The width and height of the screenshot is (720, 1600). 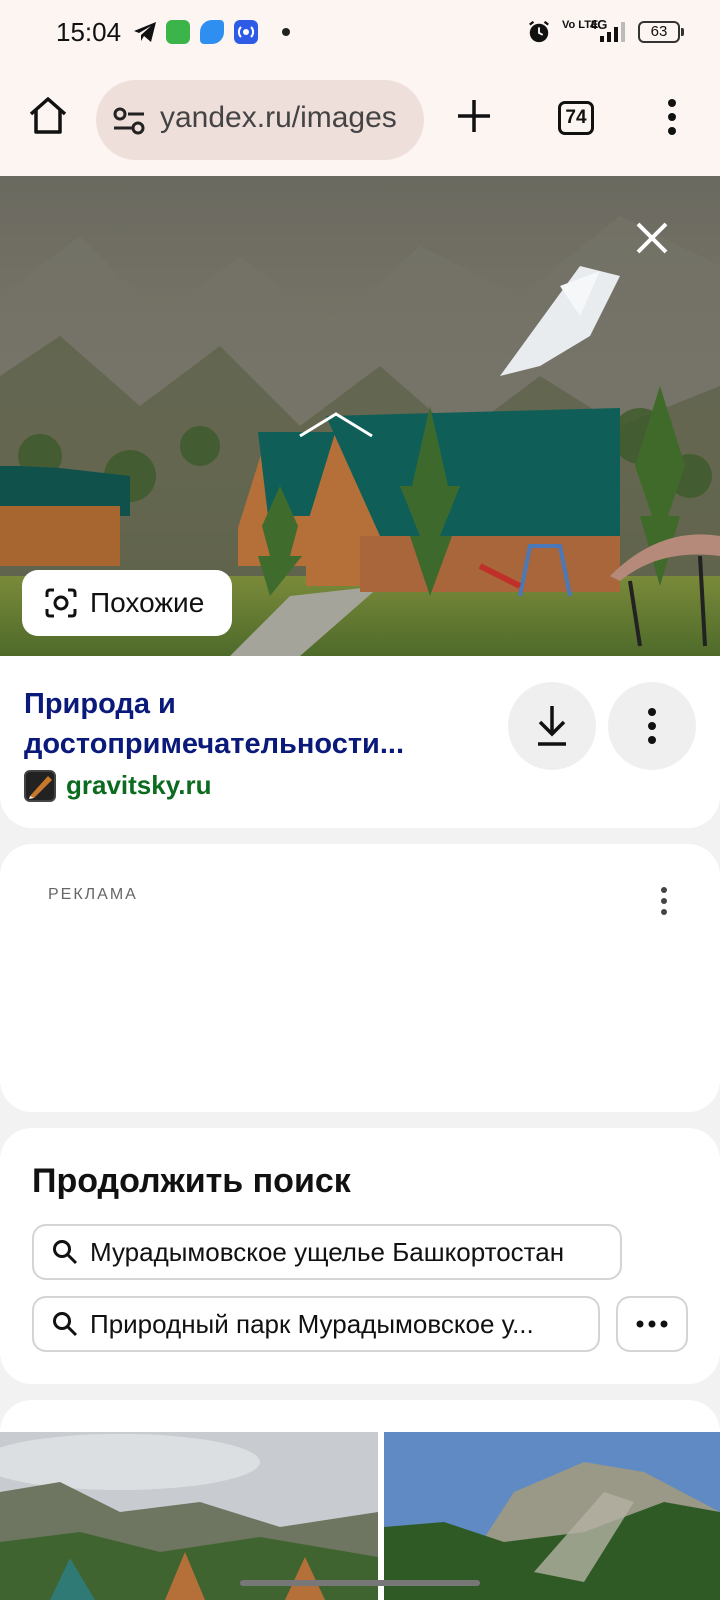 I want to click on status-bar: 15:04 Vo LTE 4G 63, so click(x=360, y=32).